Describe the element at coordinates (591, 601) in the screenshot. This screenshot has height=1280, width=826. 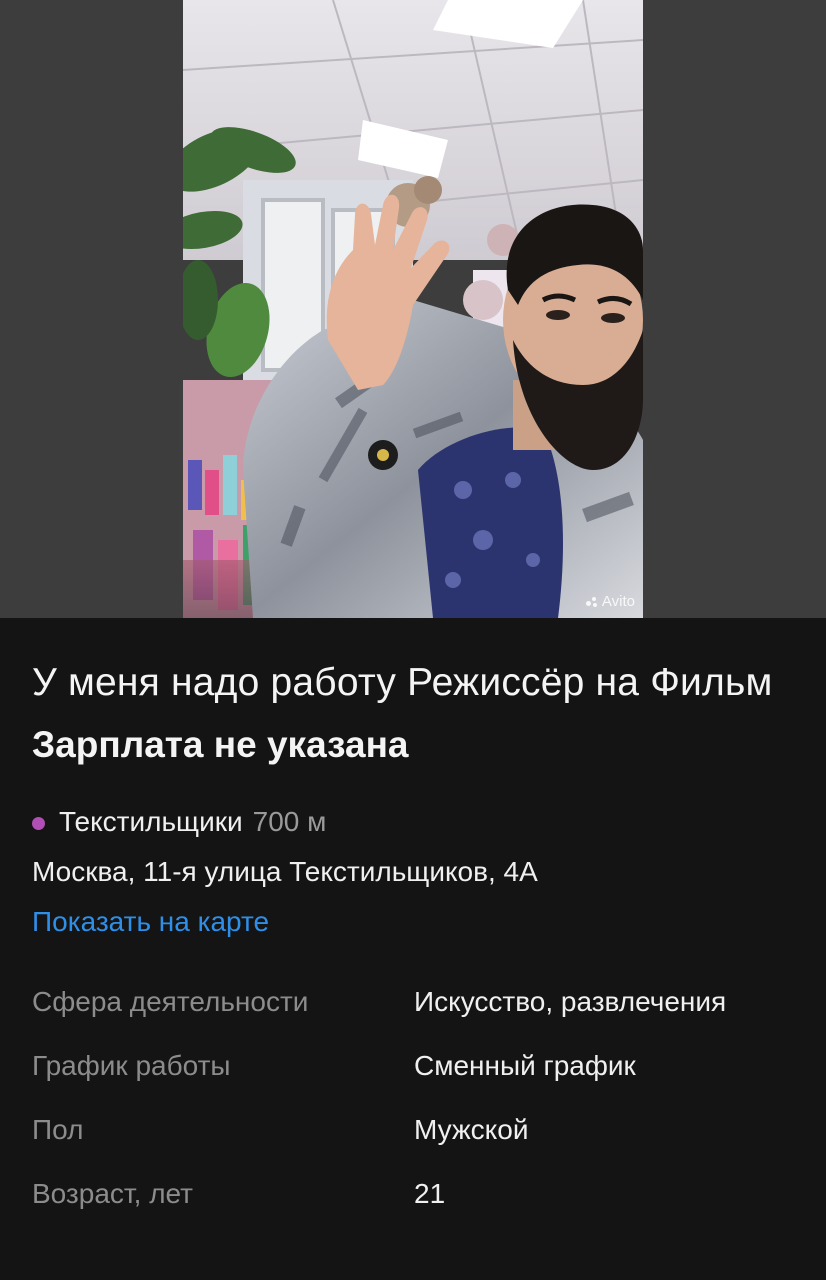
I see `avito-logo-icon` at that location.